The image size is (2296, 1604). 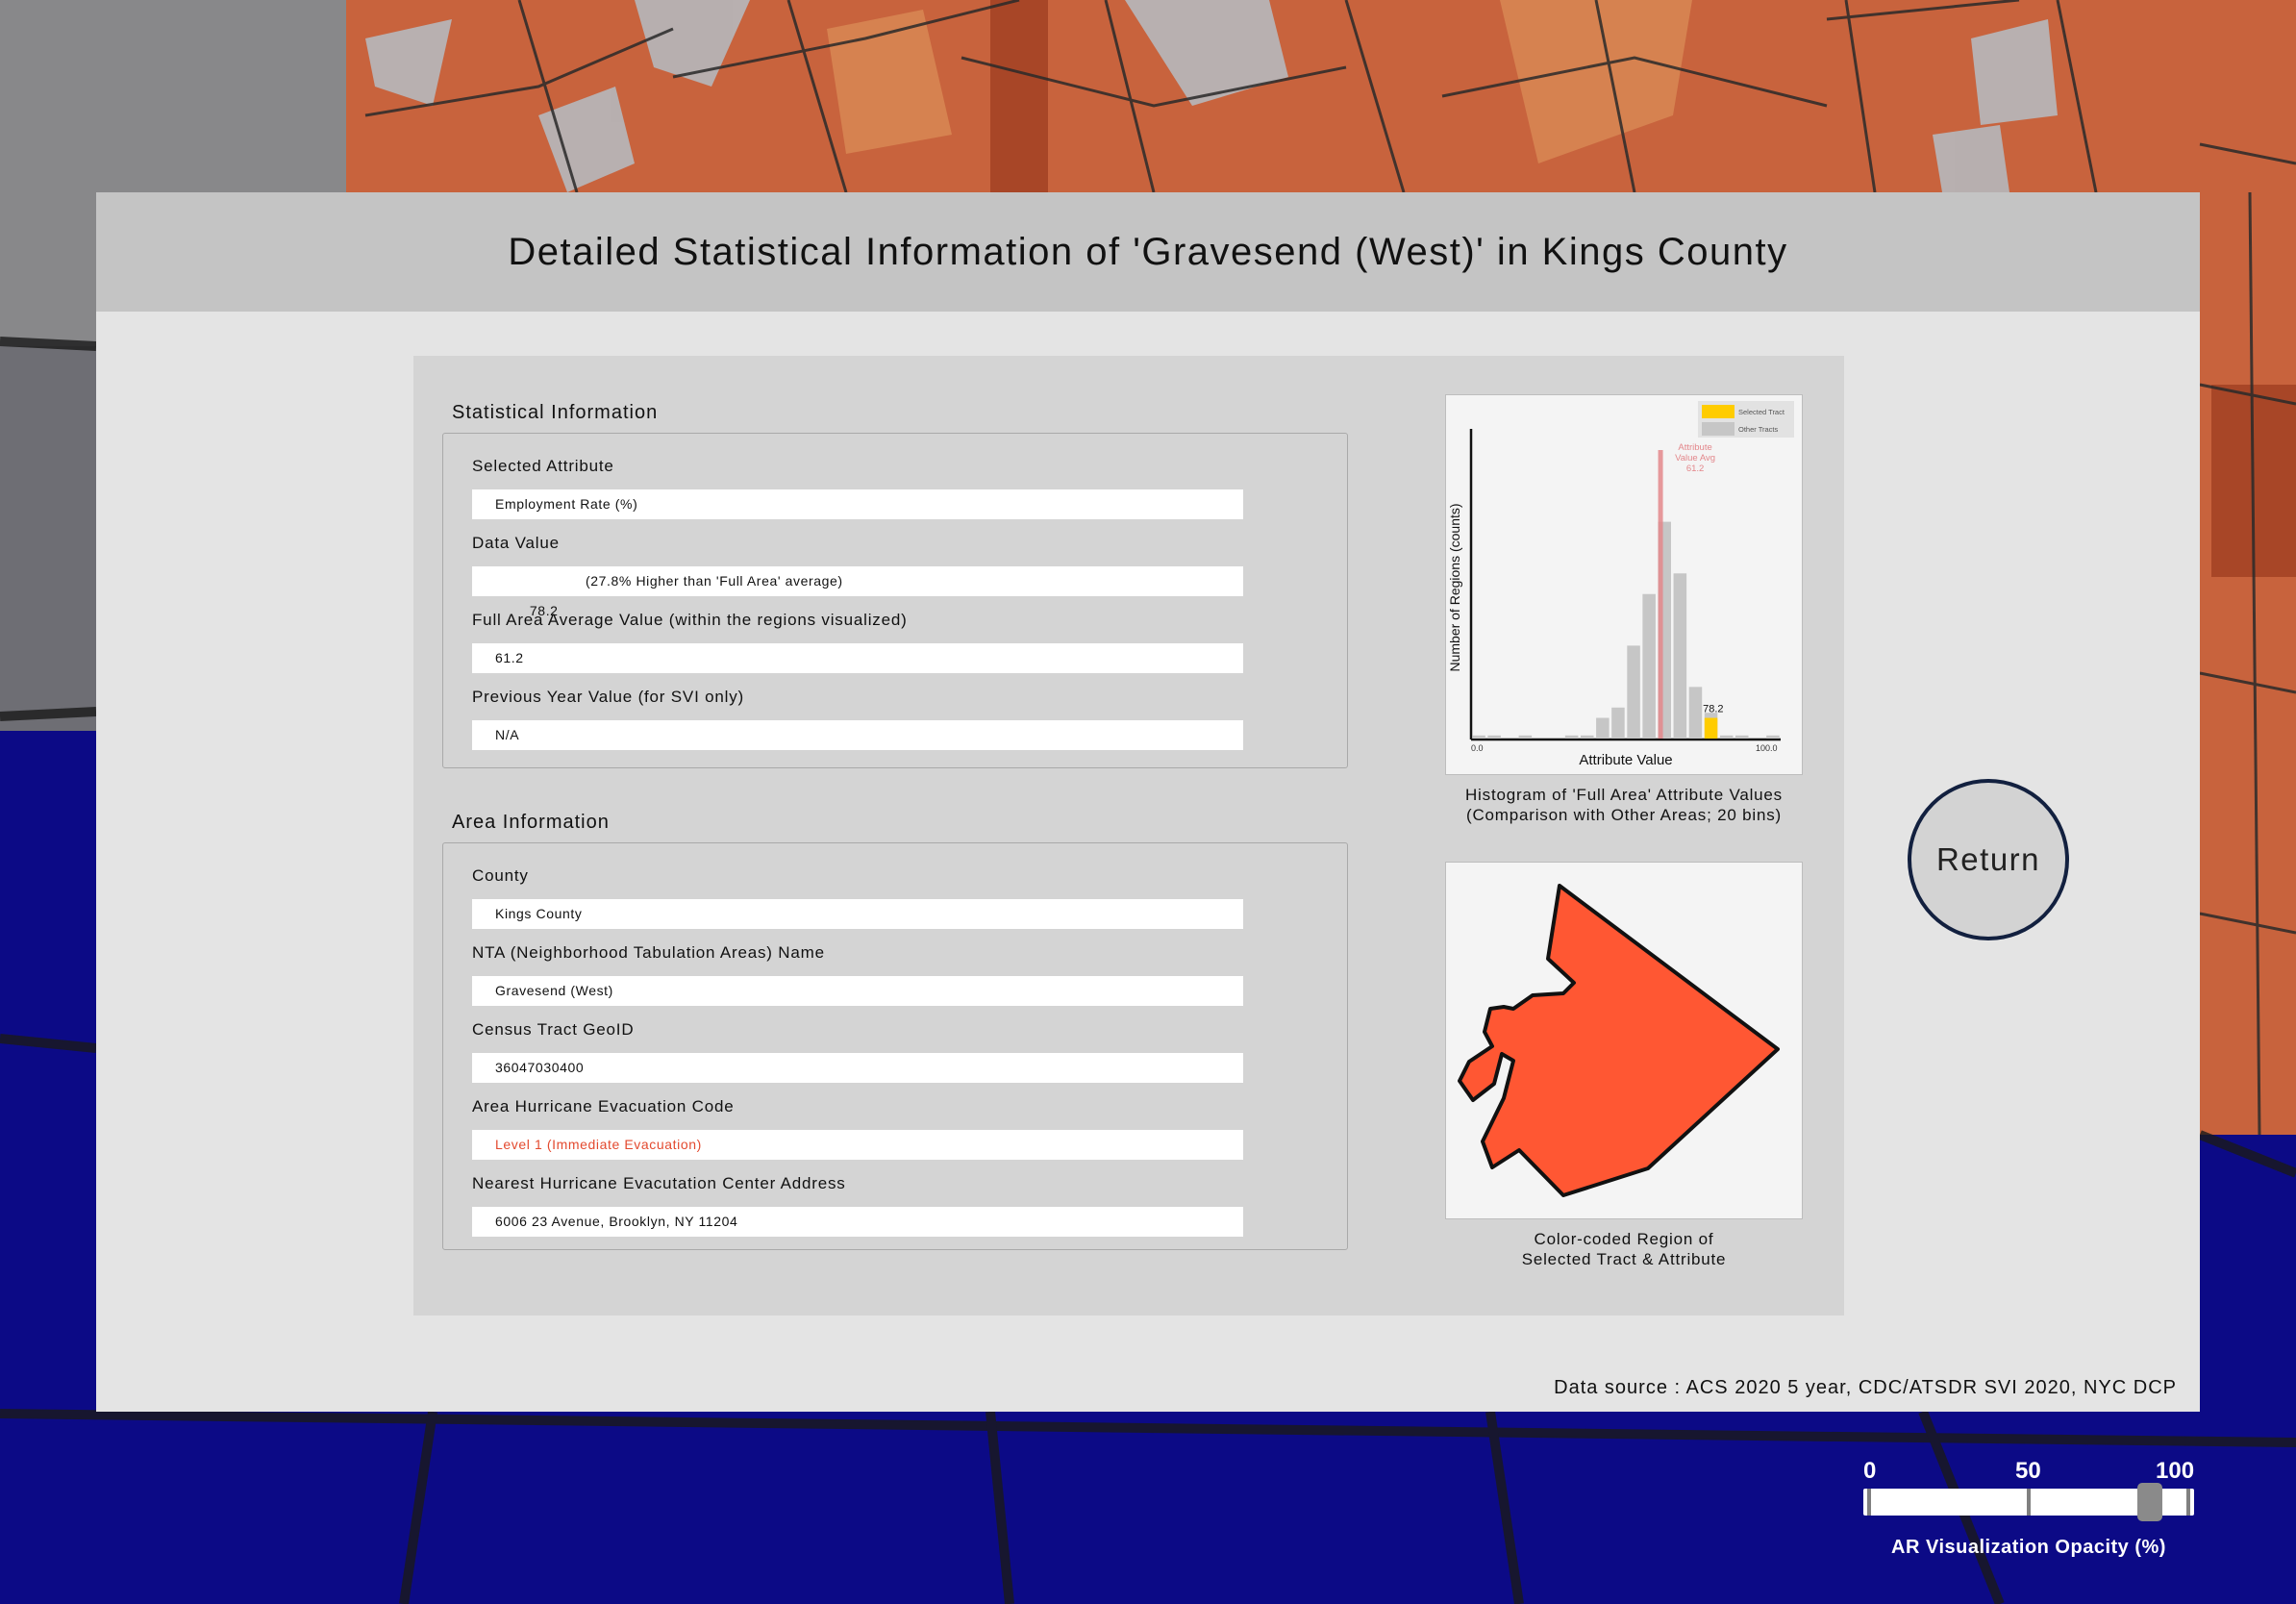 What do you see at coordinates (2028, 1471) in the screenshot?
I see `slider-tick-label-50: 50` at bounding box center [2028, 1471].